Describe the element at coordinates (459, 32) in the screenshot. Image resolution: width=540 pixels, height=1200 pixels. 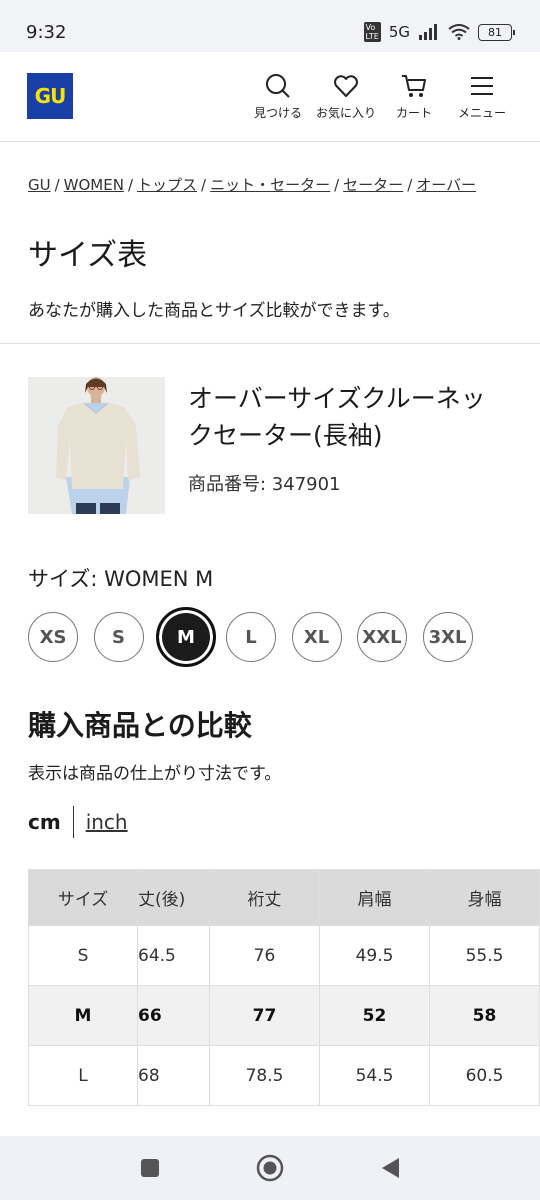
I see `wifi-icon` at that location.